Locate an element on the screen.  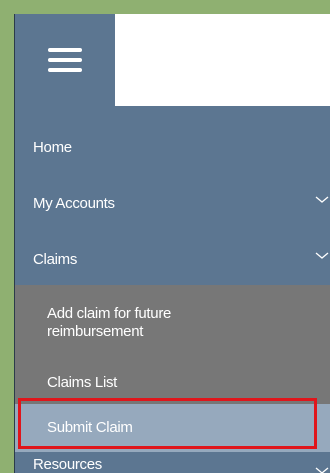
menu-toggle-button is located at coordinates (65, 60).